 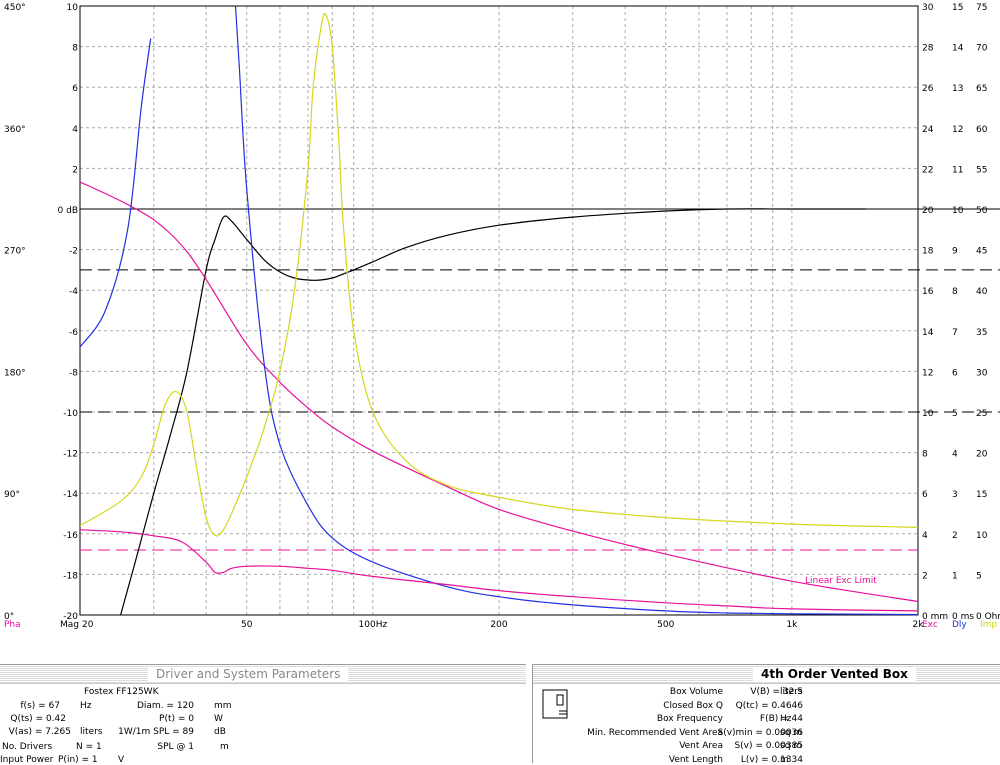 What do you see at coordinates (981, 170) in the screenshot?
I see `right-axis-tick-label: 55` at bounding box center [981, 170].